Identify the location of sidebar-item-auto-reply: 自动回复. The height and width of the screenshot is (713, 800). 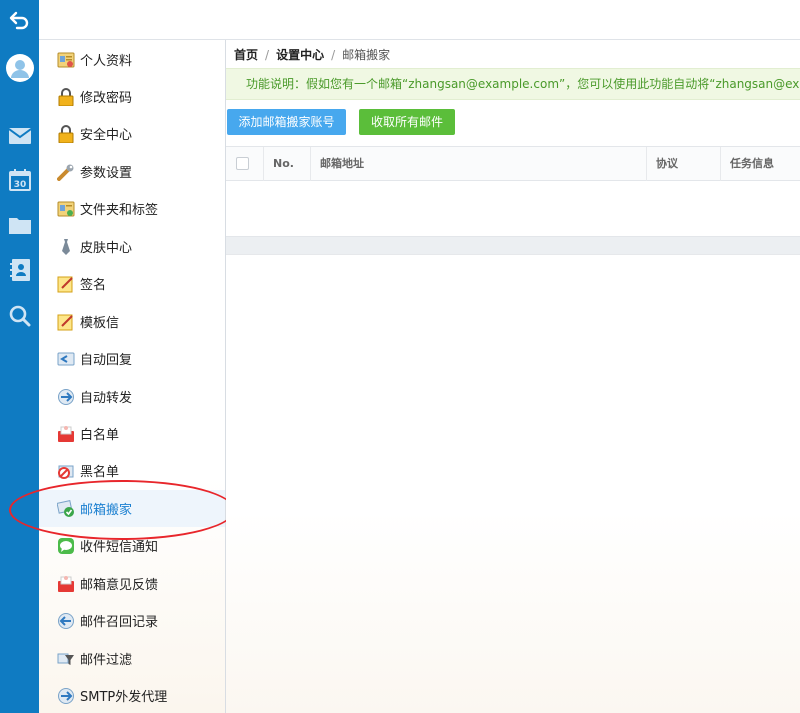
(132, 358).